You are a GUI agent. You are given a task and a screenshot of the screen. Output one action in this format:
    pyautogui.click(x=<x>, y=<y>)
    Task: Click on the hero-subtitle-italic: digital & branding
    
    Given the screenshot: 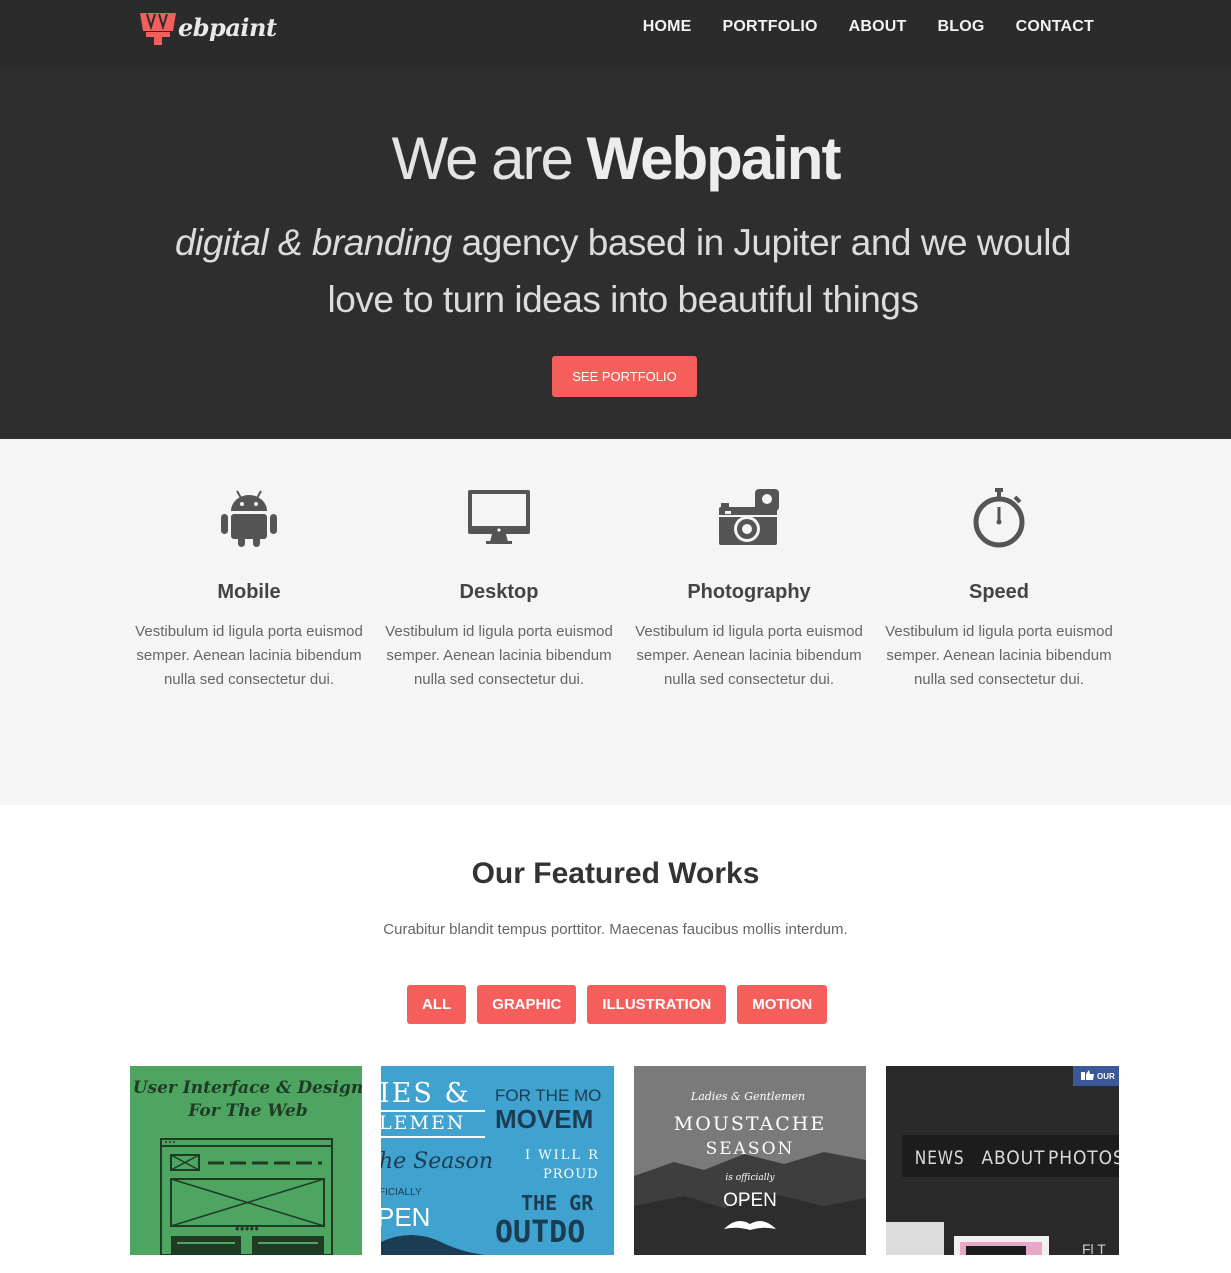 What is the action you would take?
    pyautogui.click(x=313, y=242)
    